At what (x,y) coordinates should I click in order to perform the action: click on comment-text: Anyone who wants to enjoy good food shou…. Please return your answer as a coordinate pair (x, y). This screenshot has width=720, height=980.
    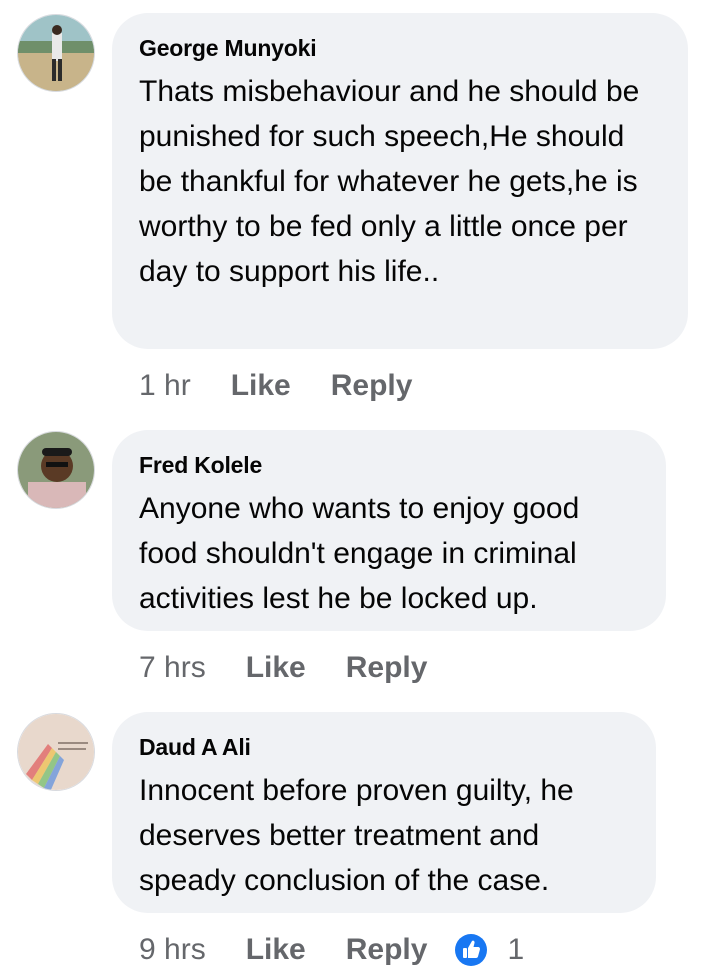
    Looking at the image, I should click on (359, 553).